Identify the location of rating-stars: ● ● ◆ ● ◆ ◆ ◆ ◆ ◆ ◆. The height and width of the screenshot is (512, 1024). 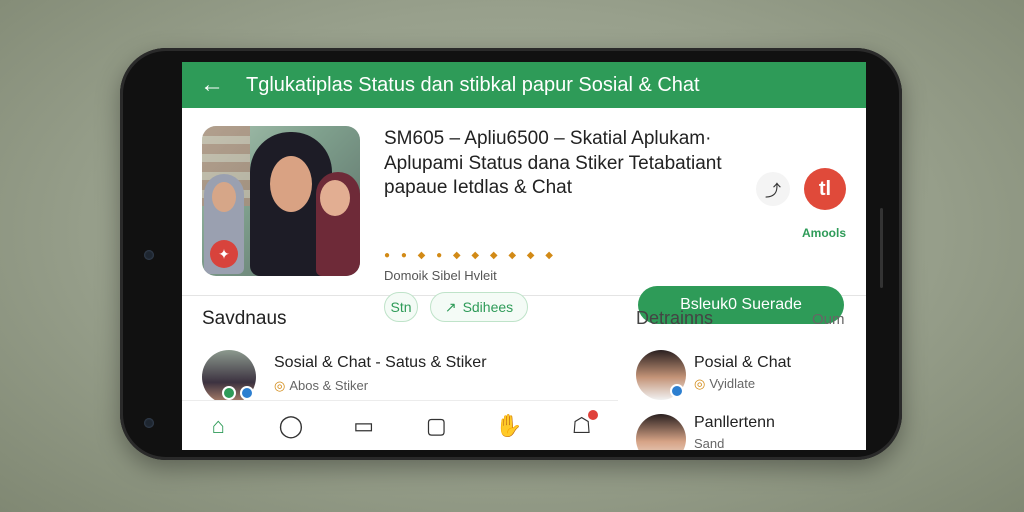
(470, 255).